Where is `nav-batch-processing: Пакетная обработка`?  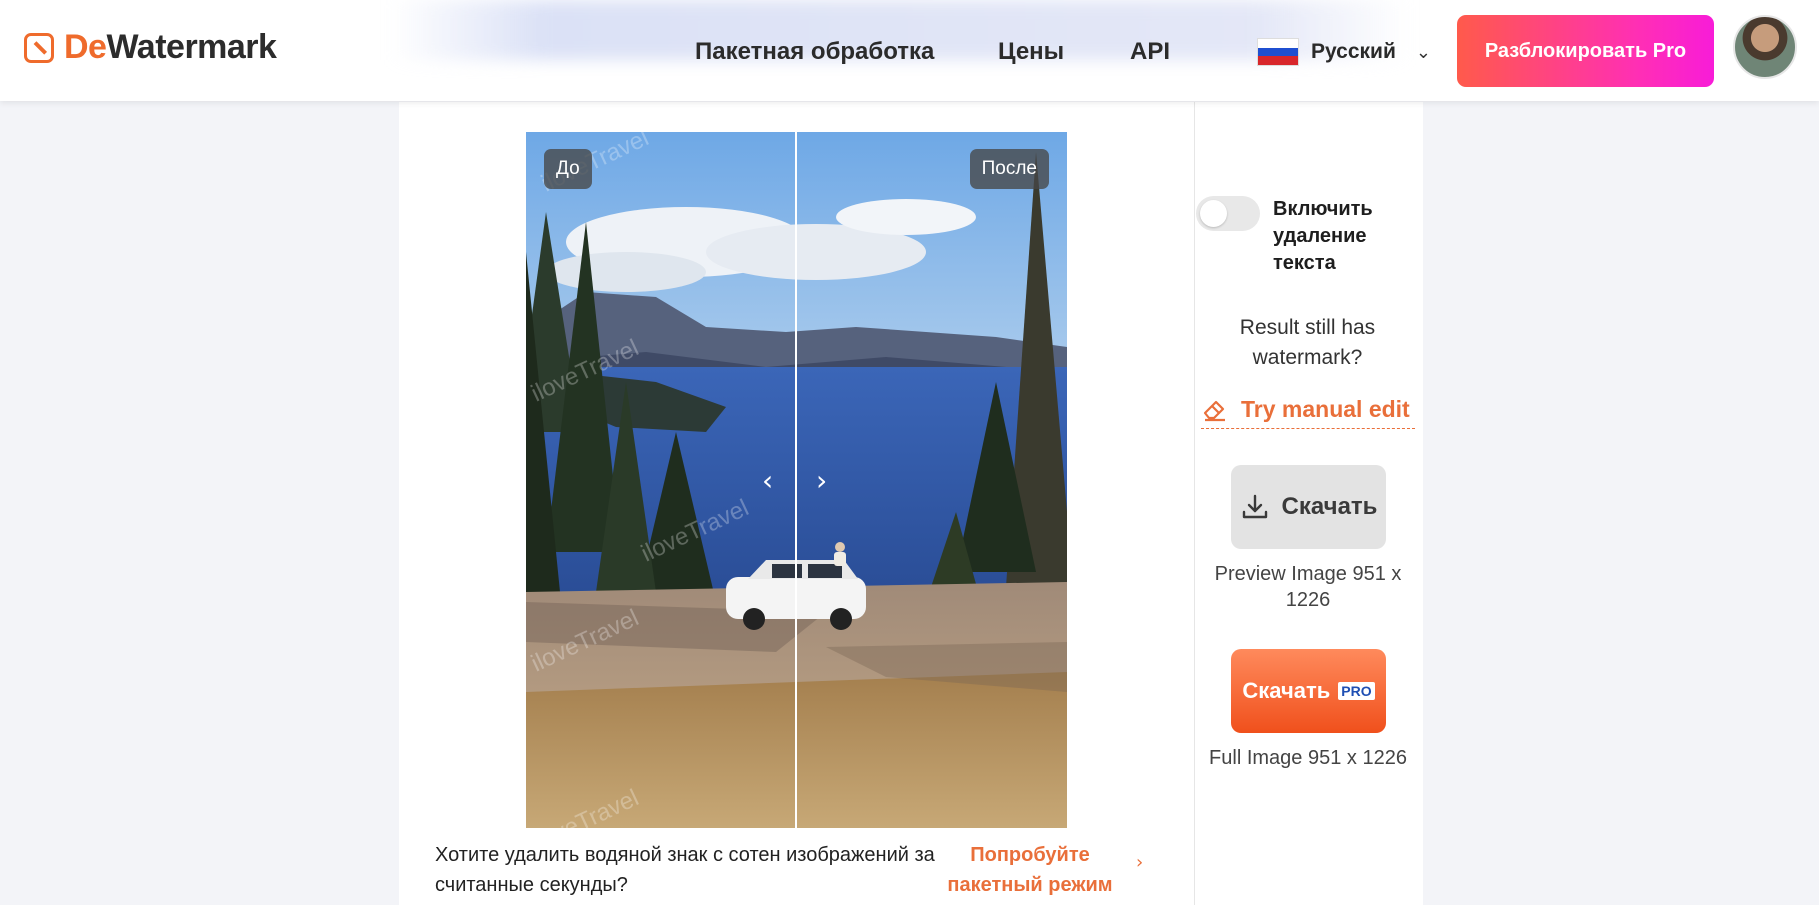
nav-batch-processing: Пакетная обработка is located at coordinates (814, 52).